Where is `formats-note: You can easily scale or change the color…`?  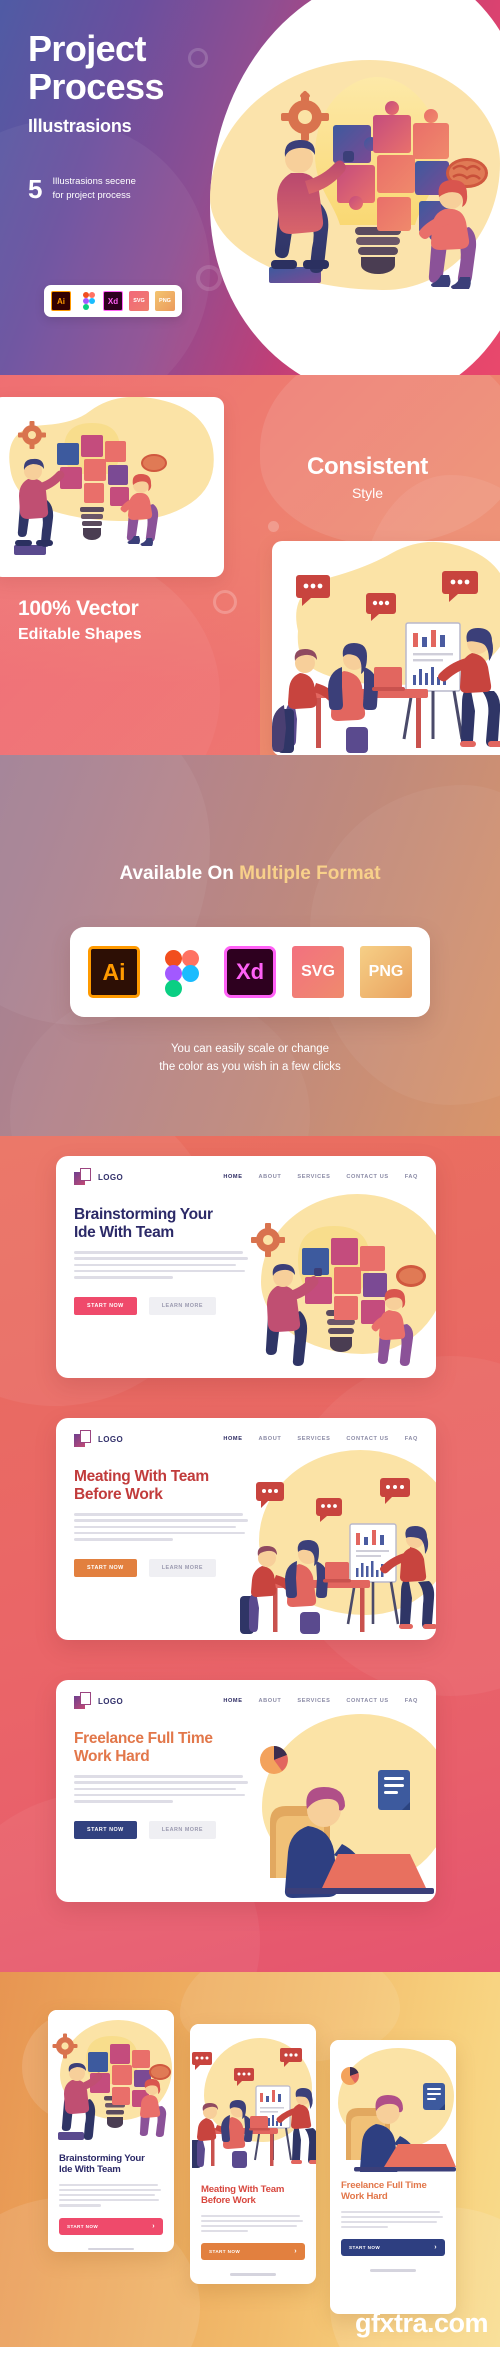
formats-note: You can easily scale or change the color… is located at coordinates (250, 1059).